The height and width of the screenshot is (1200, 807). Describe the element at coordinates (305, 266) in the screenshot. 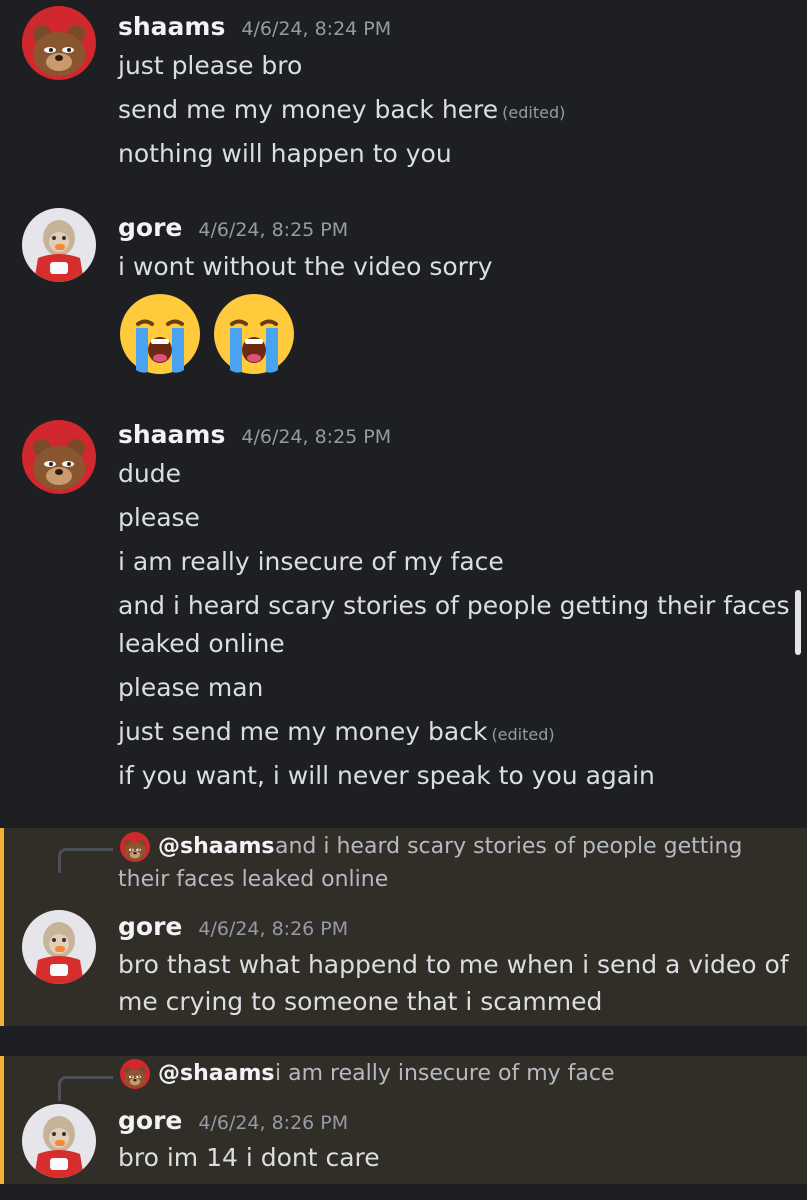

I see `message-text: i wont without the video sorry` at that location.